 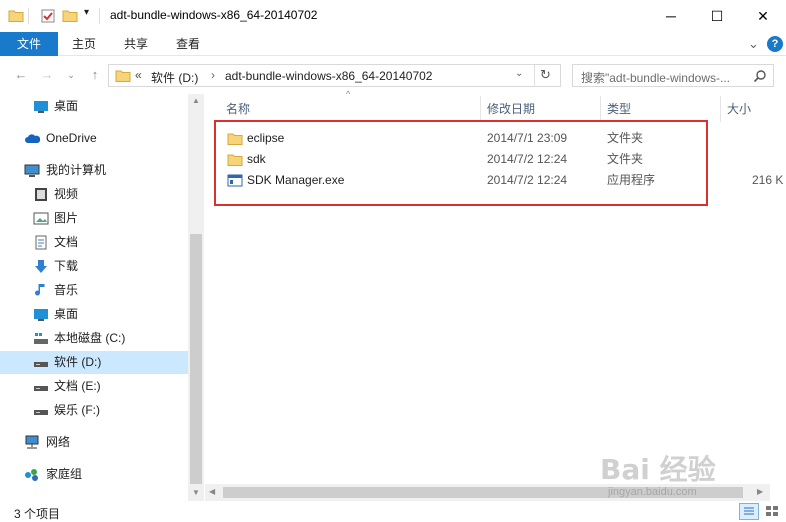 I want to click on close-button: ✕, so click(x=763, y=16).